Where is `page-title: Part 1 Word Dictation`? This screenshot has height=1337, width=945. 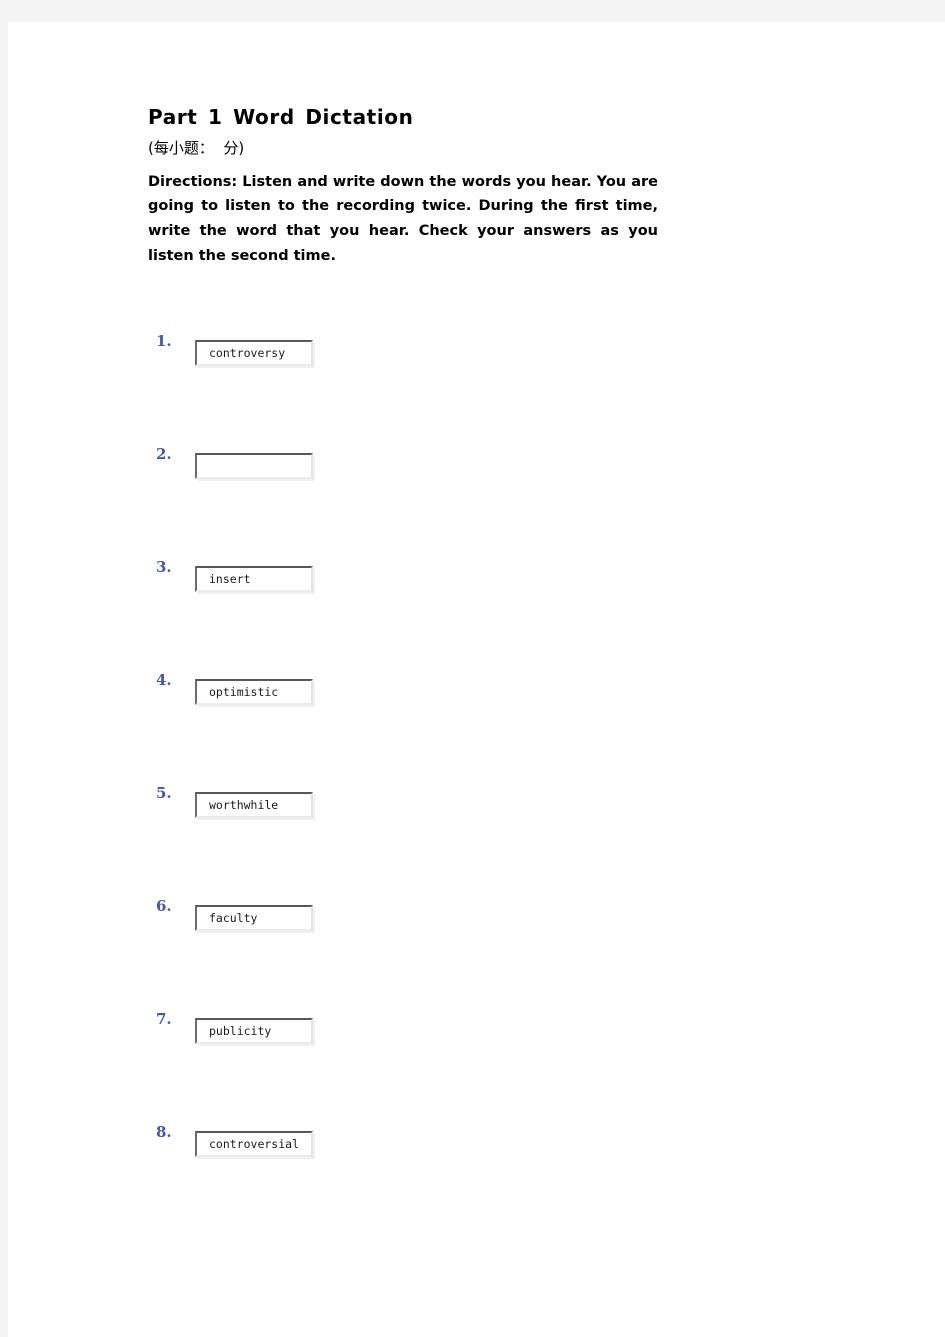 page-title: Part 1 Word Dictation is located at coordinates (281, 117).